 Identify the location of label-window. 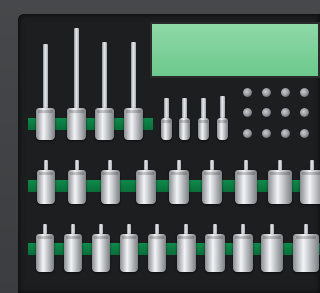
(235, 50).